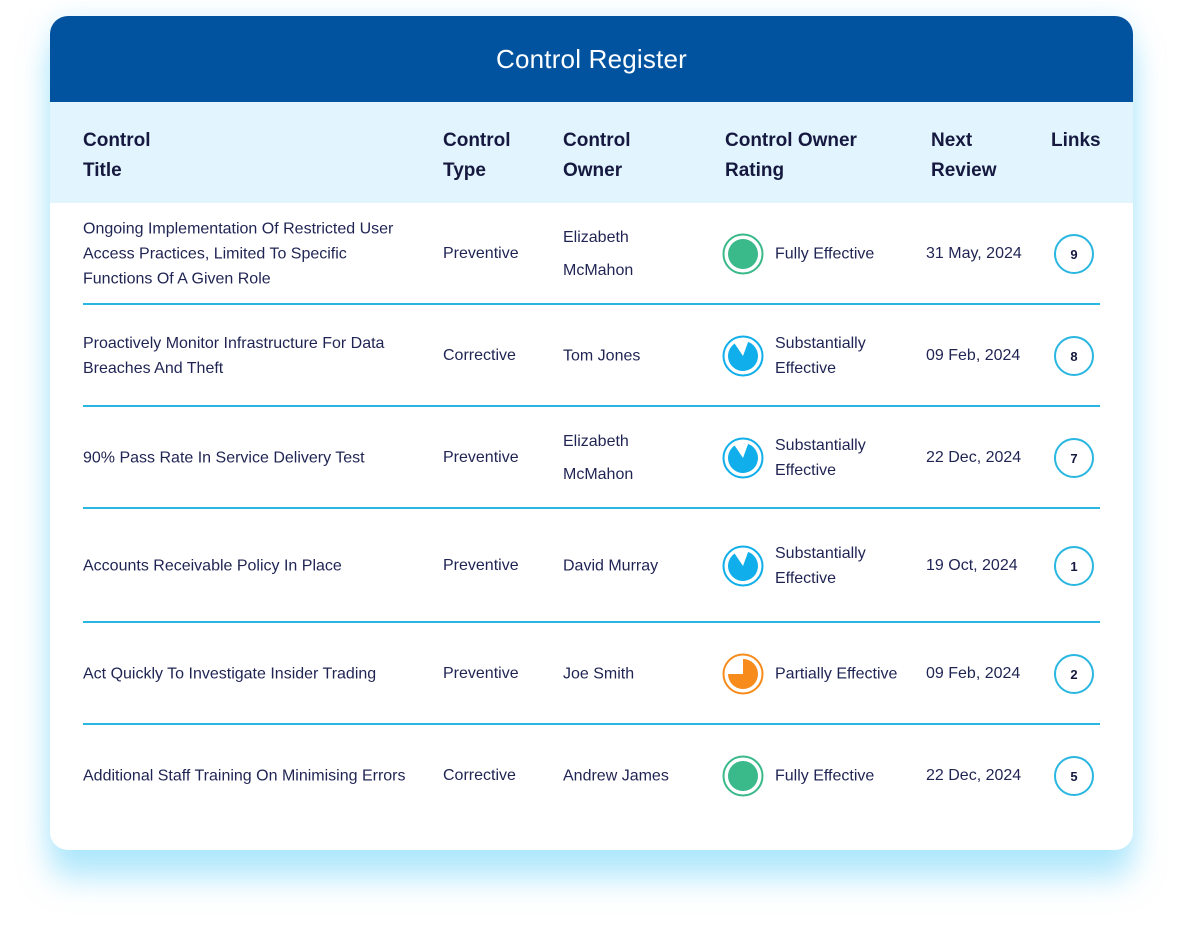  What do you see at coordinates (963, 156) in the screenshot?
I see `column-header-review: Next Review` at bounding box center [963, 156].